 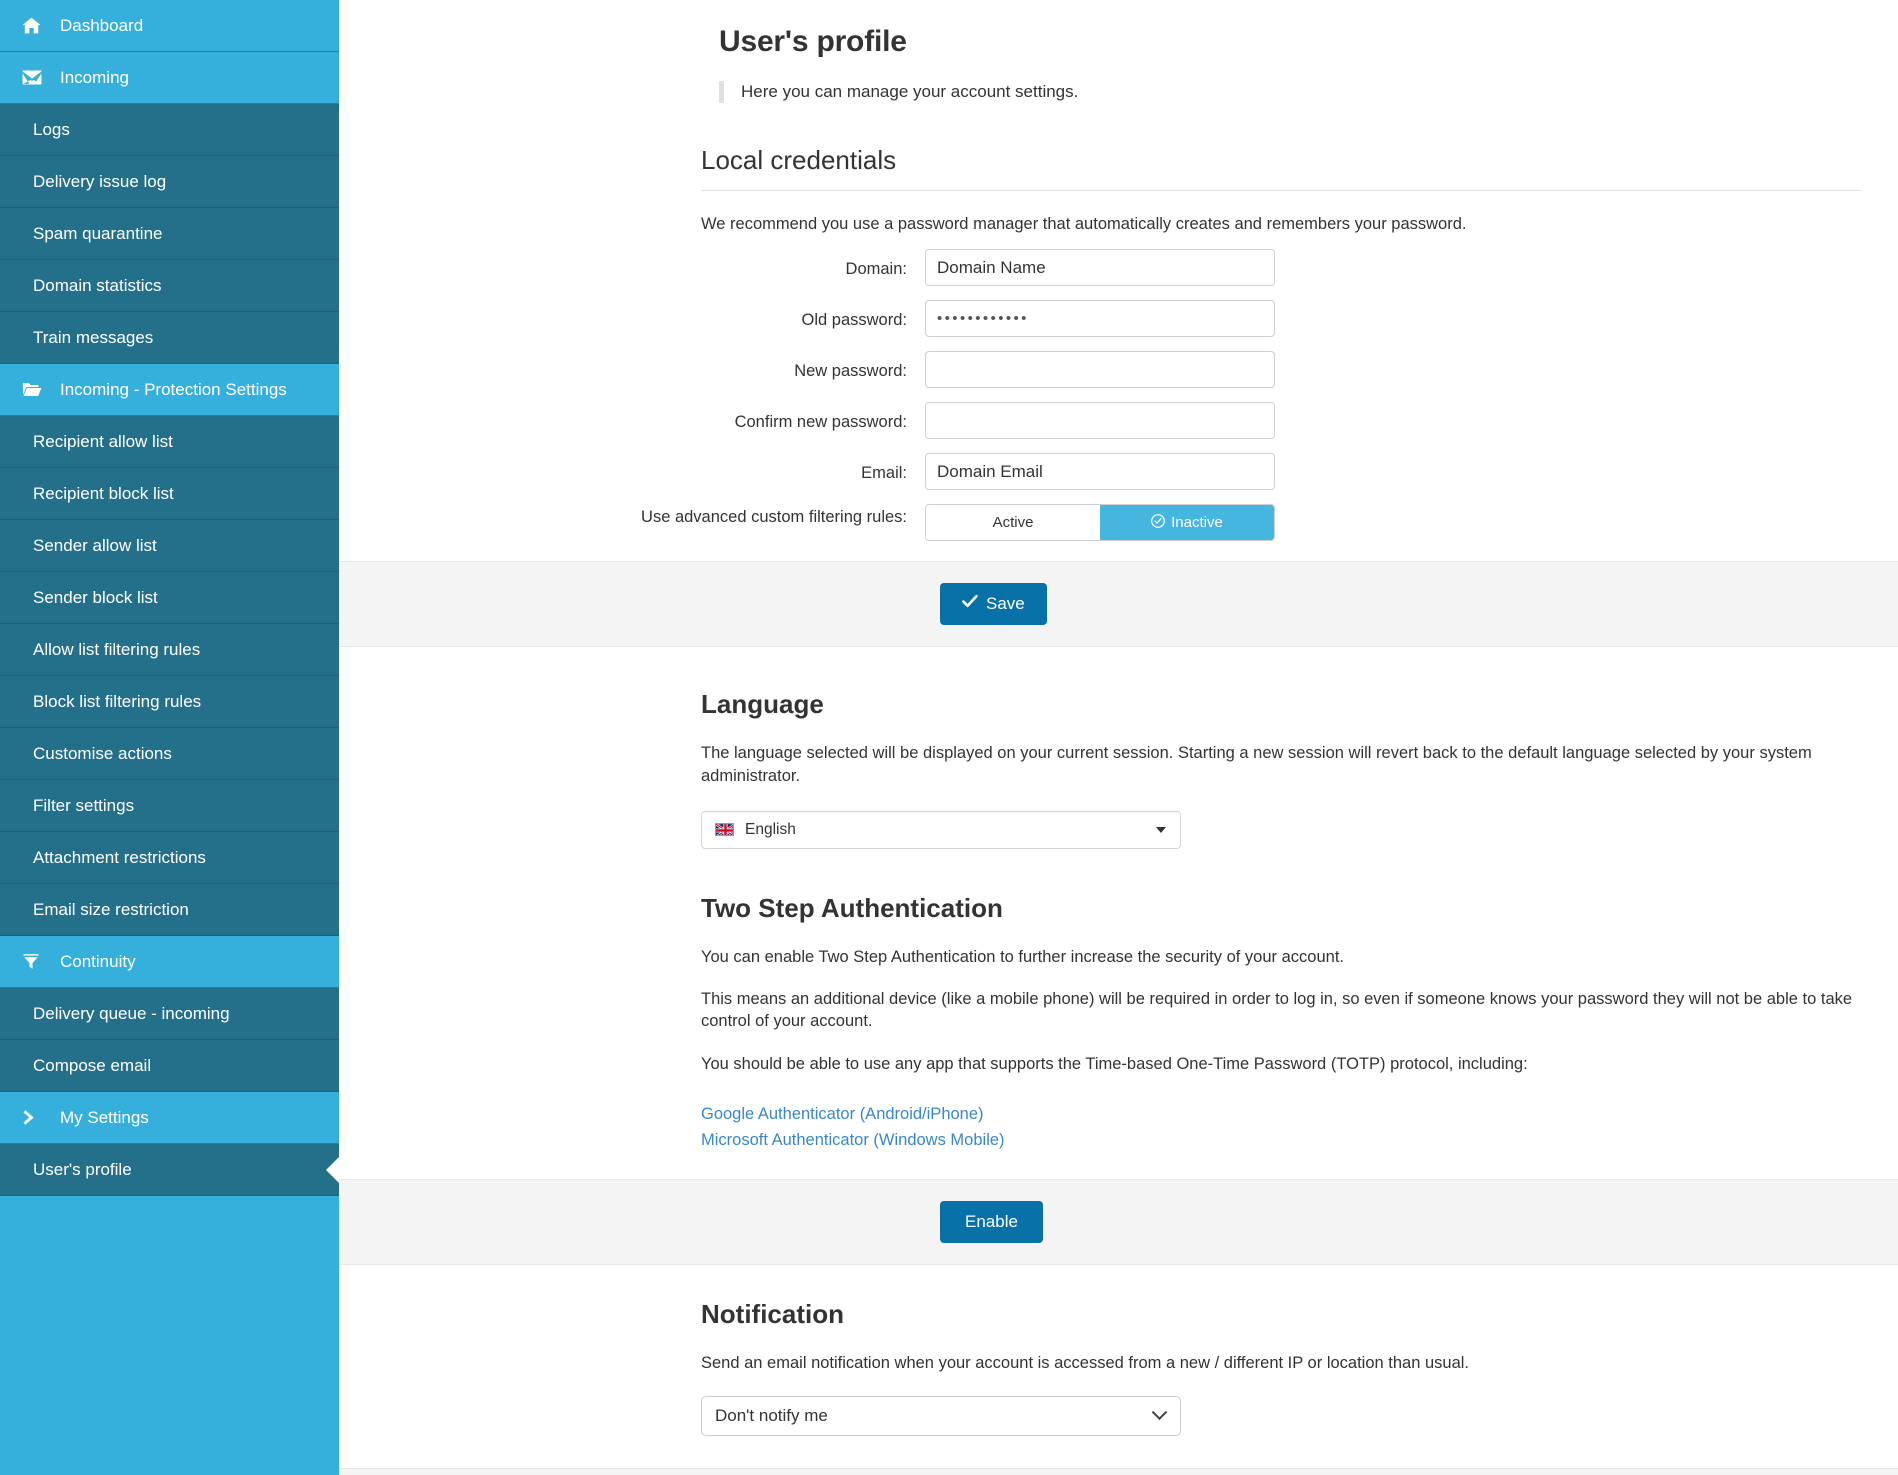 What do you see at coordinates (39, 77) in the screenshot?
I see `envelope-icon` at bounding box center [39, 77].